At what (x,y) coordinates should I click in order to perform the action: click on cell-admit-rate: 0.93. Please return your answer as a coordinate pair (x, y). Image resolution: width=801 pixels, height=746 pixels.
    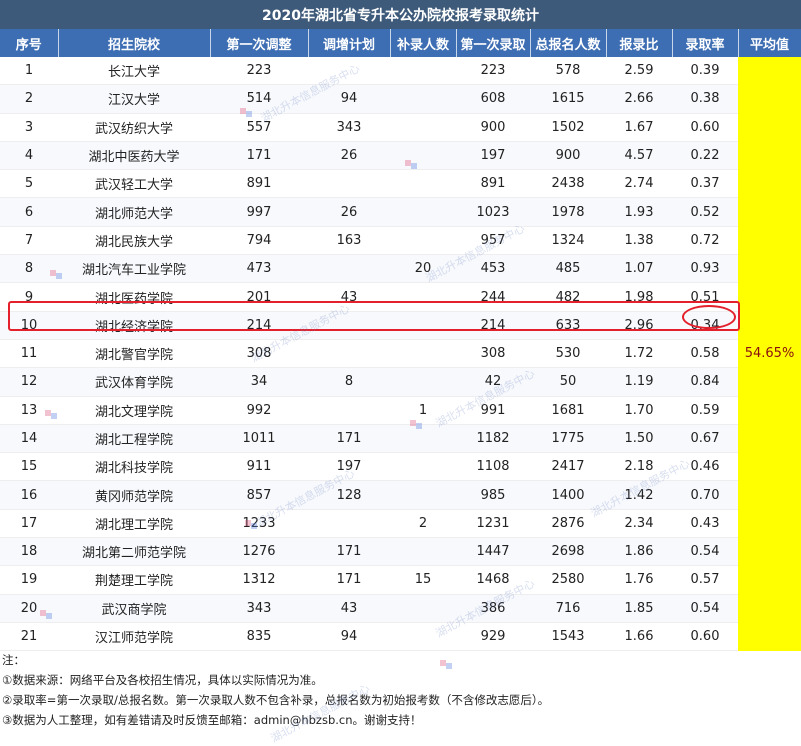
    Looking at the image, I should click on (705, 269).